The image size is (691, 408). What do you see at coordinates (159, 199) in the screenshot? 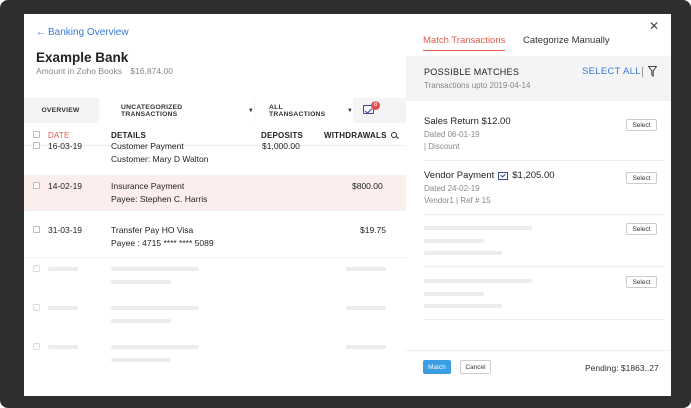
I see `row-detail-secondary: Payee: Stephen C. Harris` at bounding box center [159, 199].